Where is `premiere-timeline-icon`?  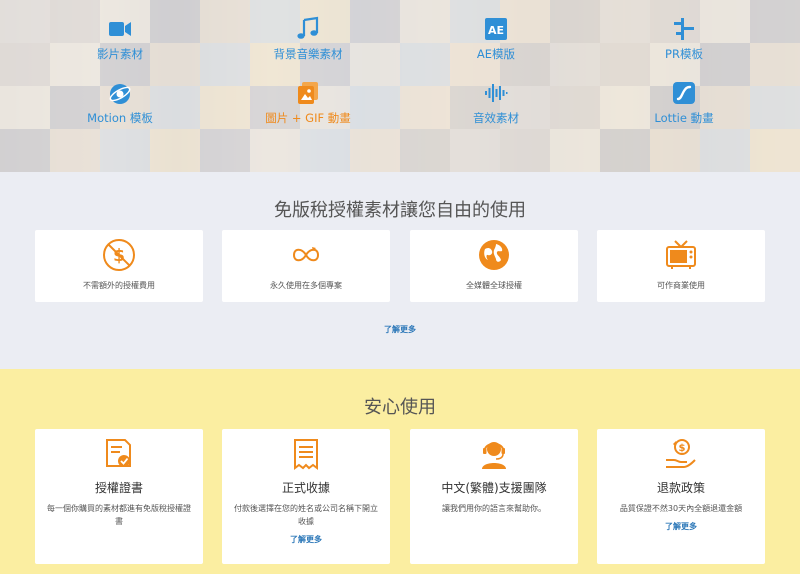 premiere-timeline-icon is located at coordinates (684, 29).